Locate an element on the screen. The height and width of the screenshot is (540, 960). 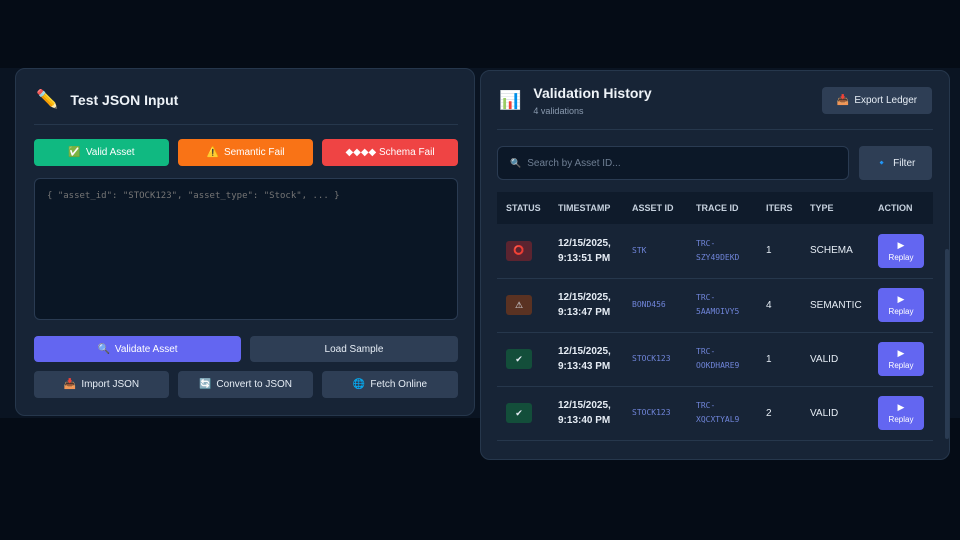
schema-fail-preset-button: ◆◆◆◆ Schema Fail is located at coordinates (390, 152).